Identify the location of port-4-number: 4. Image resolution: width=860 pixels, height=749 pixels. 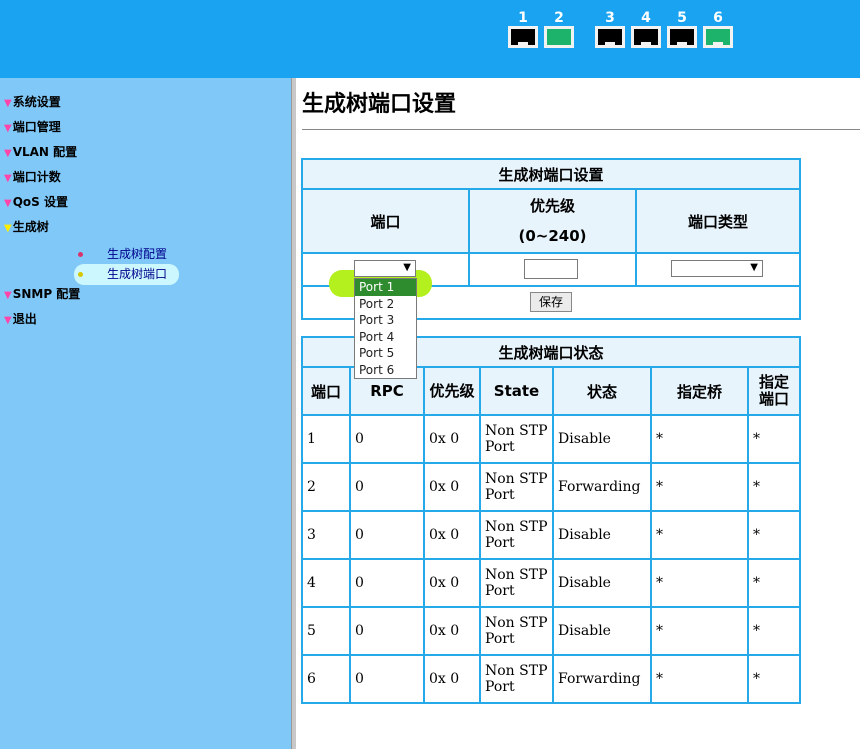
(646, 18).